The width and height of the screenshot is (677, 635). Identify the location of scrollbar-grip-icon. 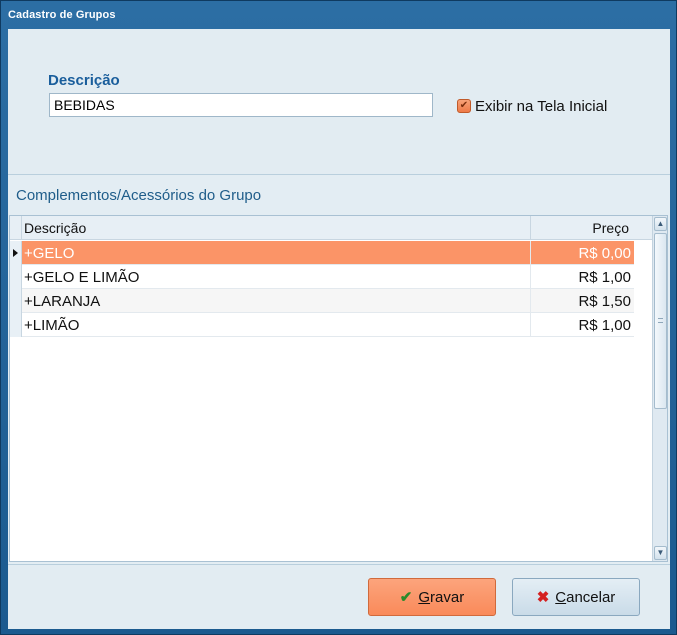
(660, 320).